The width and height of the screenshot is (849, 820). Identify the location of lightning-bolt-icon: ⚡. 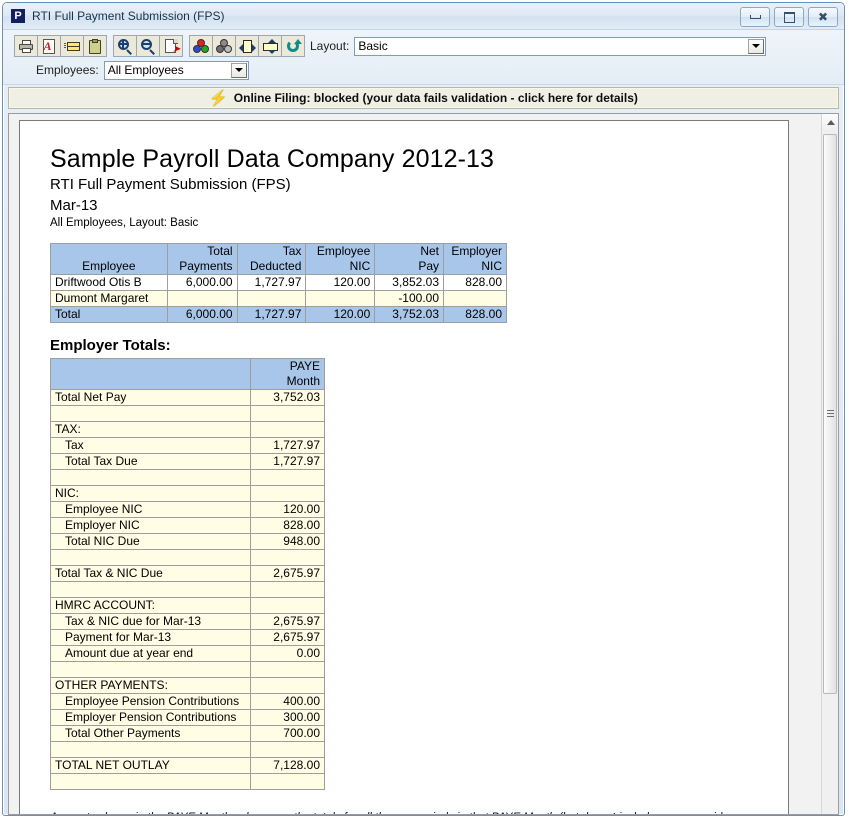
(218, 98).